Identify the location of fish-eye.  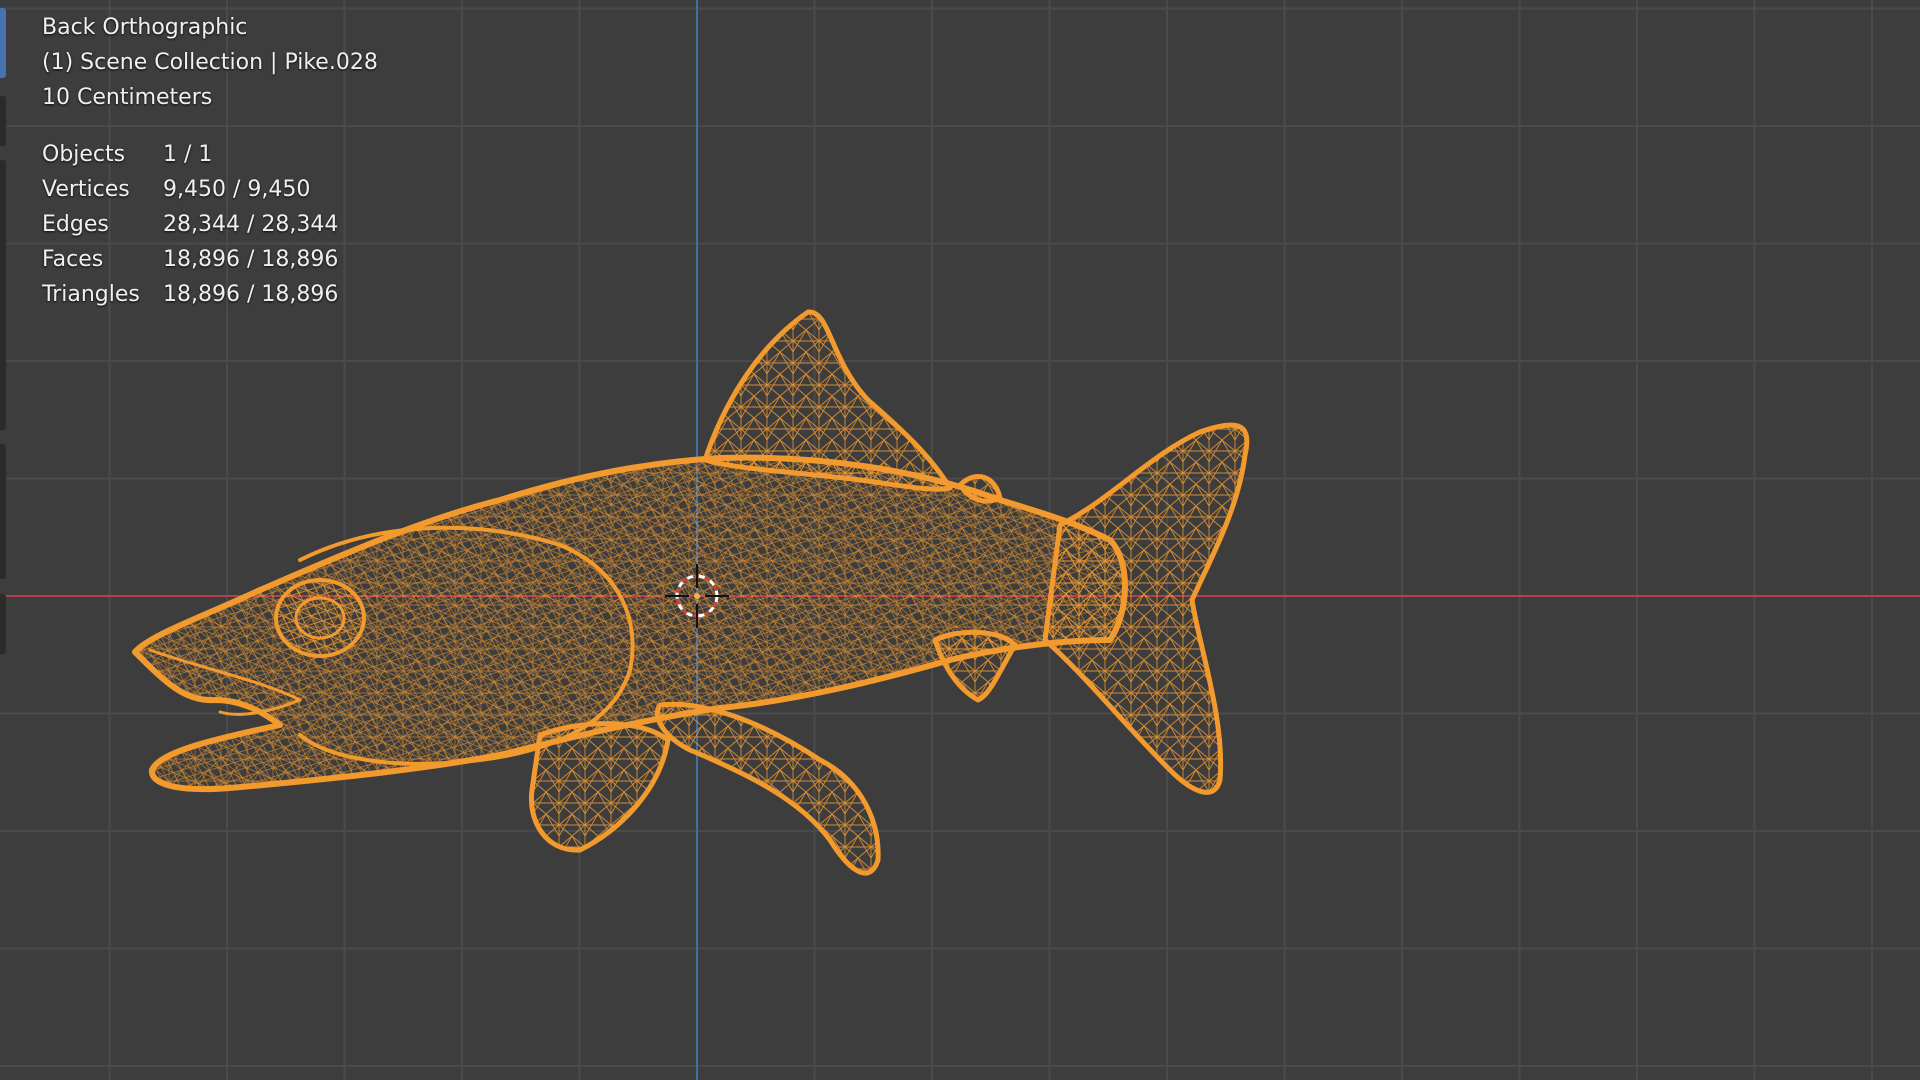
(320, 618).